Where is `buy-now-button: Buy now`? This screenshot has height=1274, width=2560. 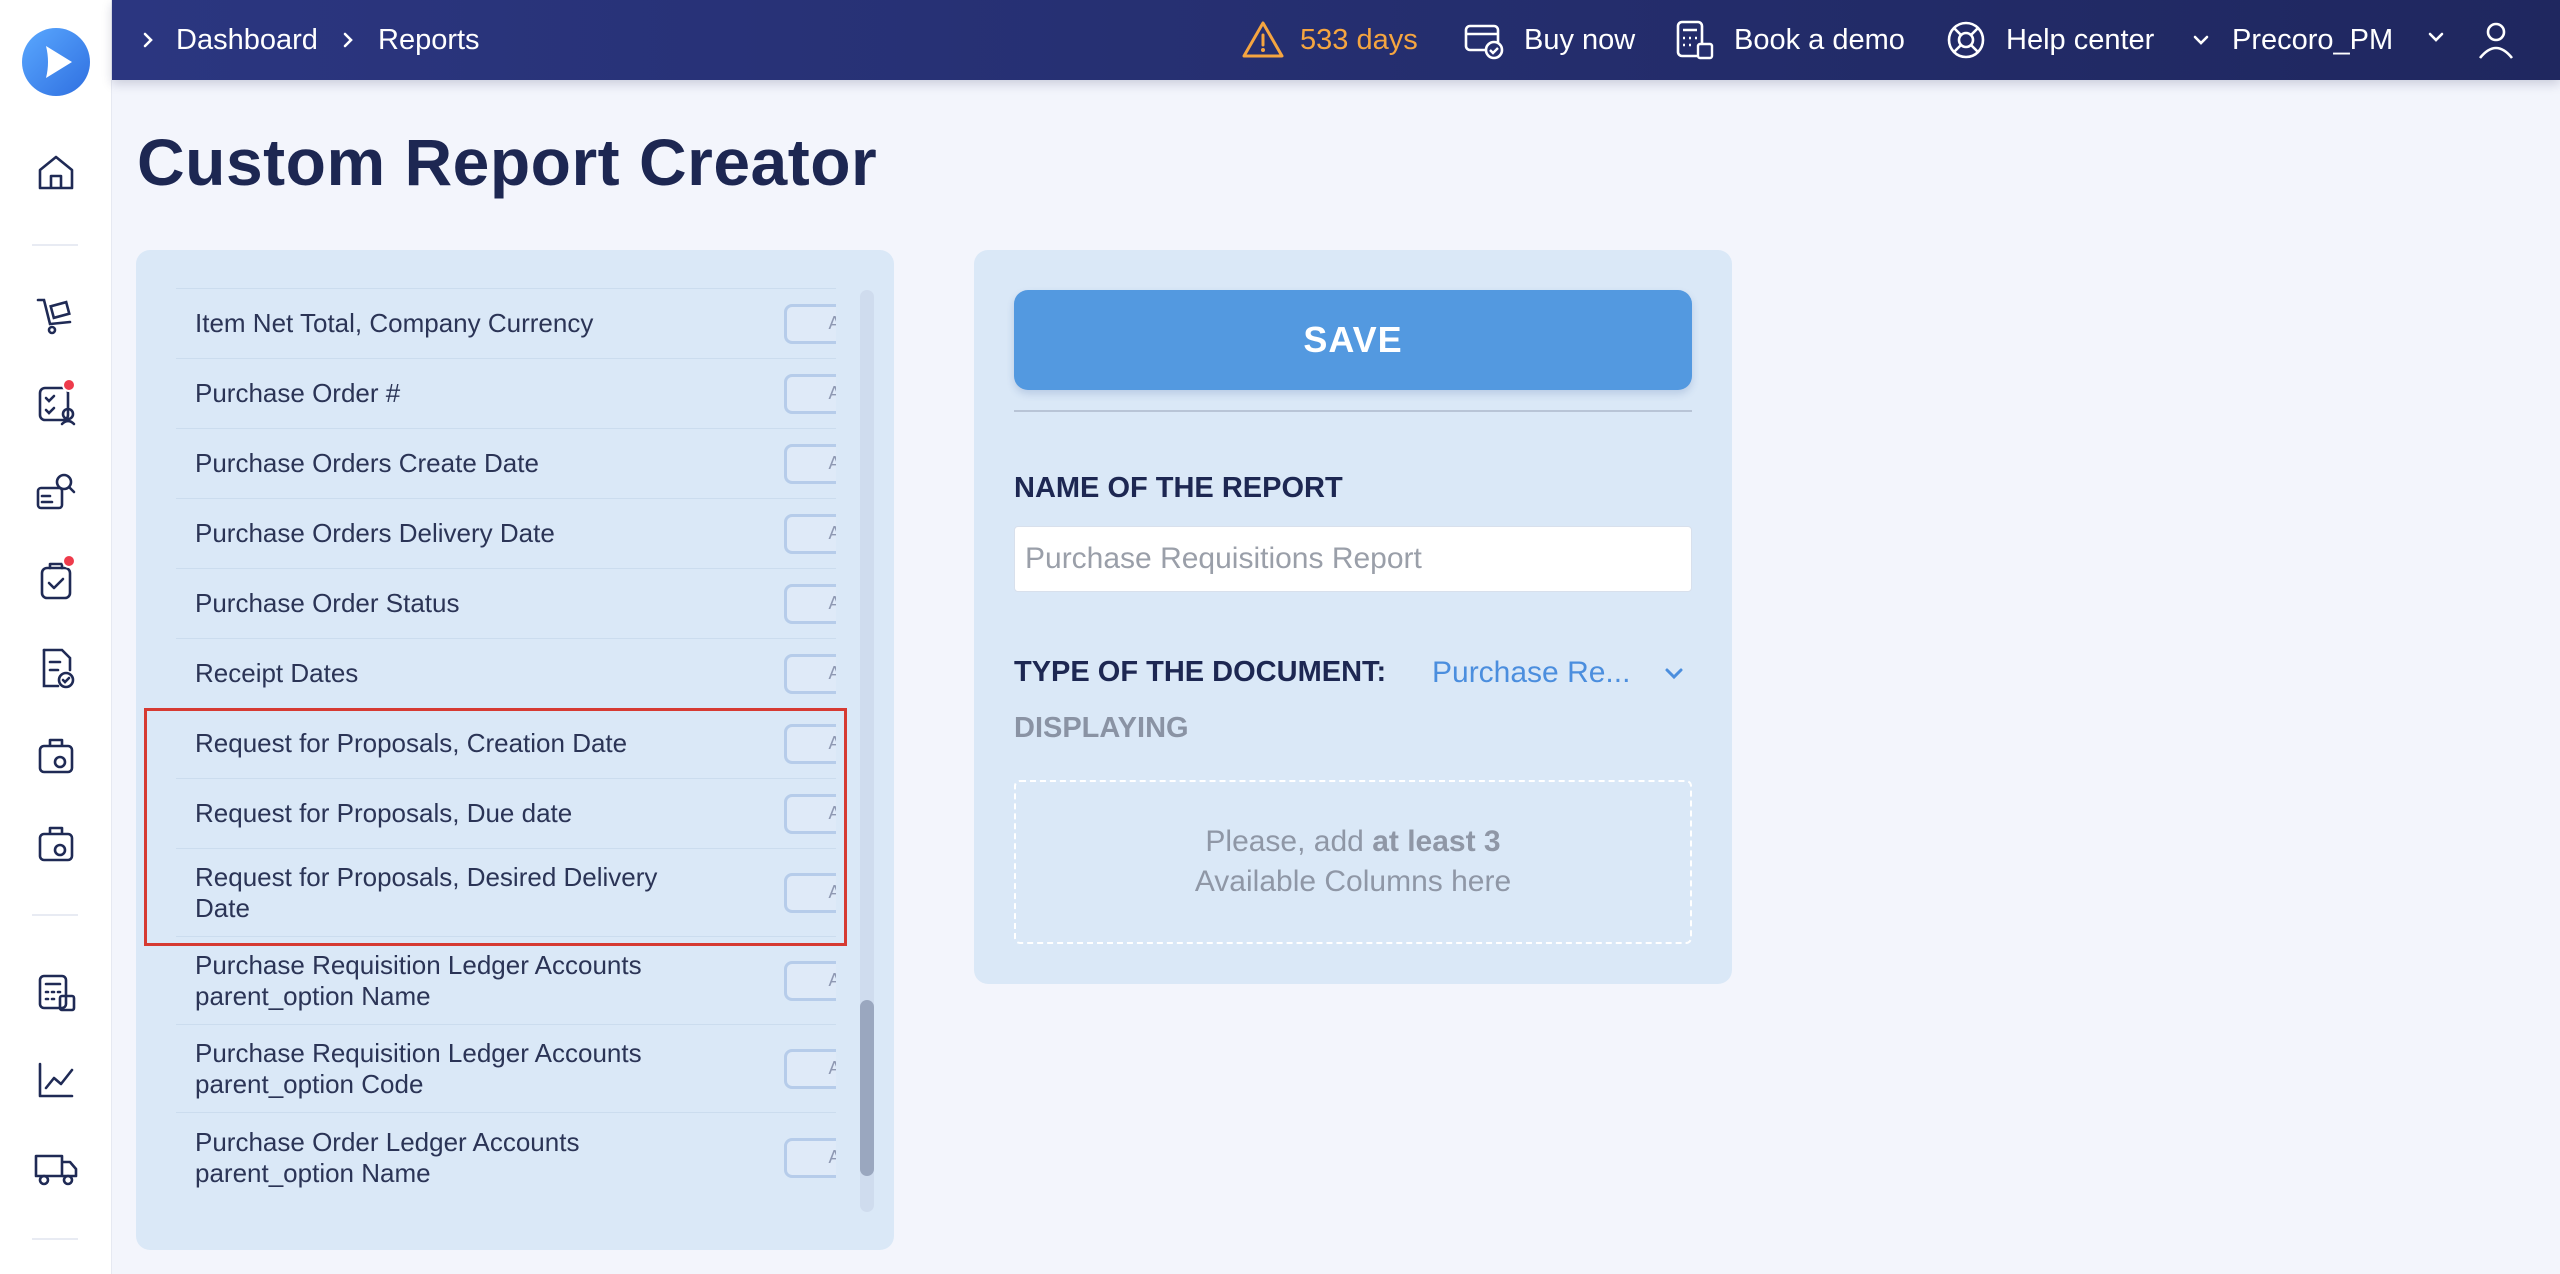
buy-now-button: Buy now is located at coordinates (1548, 40).